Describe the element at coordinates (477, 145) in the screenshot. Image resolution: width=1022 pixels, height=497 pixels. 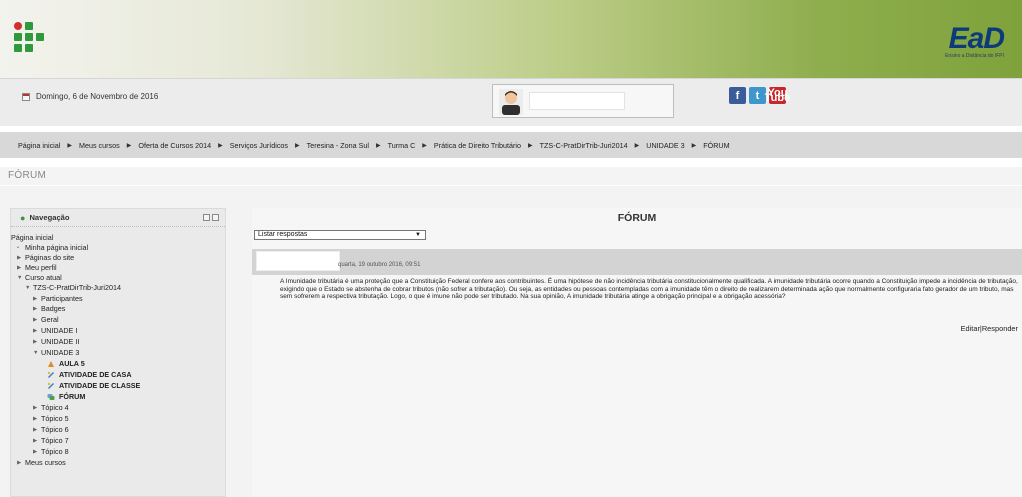
I see `breadcrumb-item: Prática de Direito Tributário` at that location.